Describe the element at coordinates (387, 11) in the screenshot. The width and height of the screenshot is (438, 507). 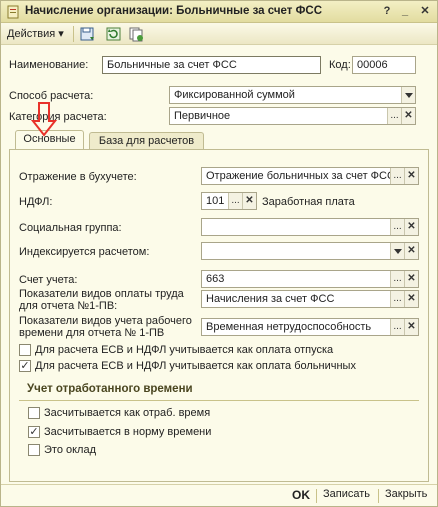
I see `help-button: ?` at that location.